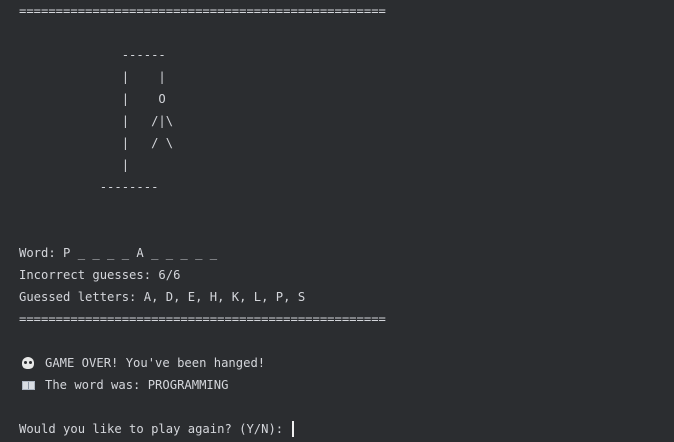  I want to click on game-over-message: GAME OVER! You've been hanged!, so click(346, 363).